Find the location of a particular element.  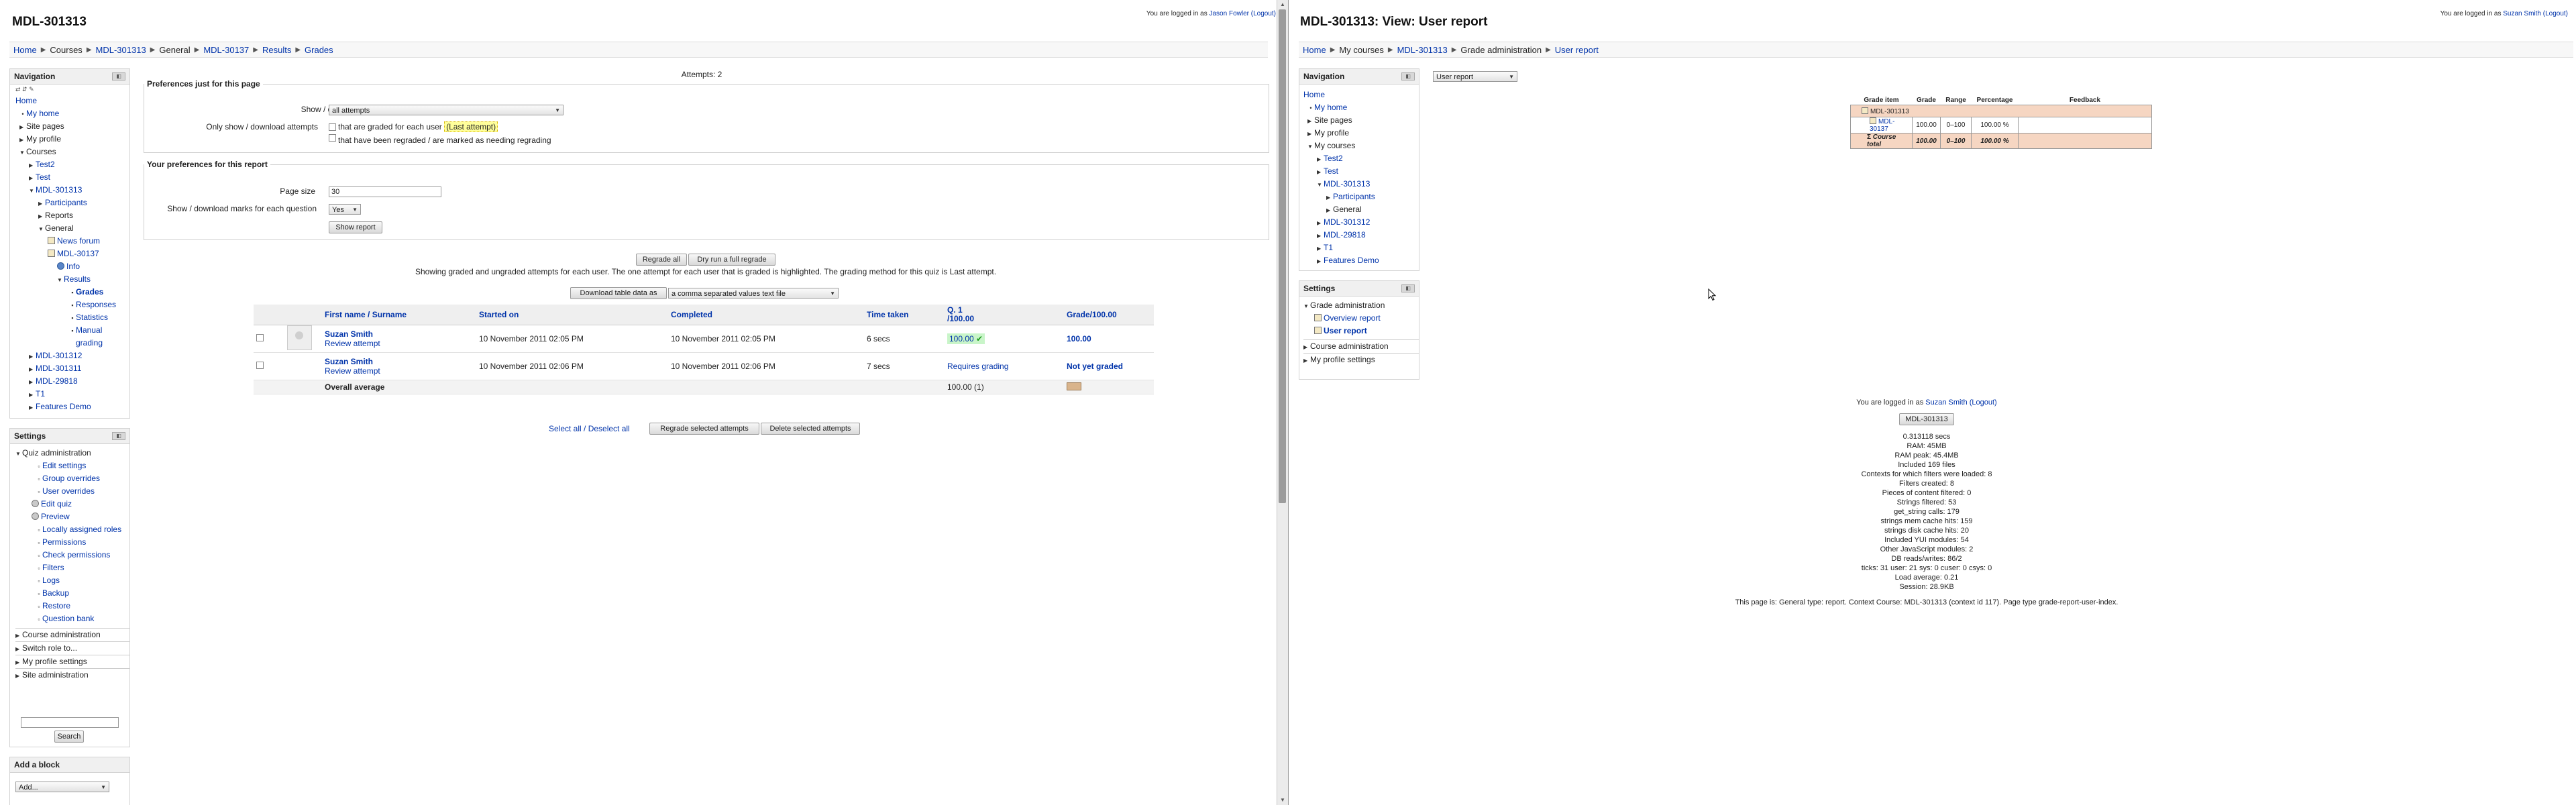

student-name-link: Suzan Smith is located at coordinates (349, 361).